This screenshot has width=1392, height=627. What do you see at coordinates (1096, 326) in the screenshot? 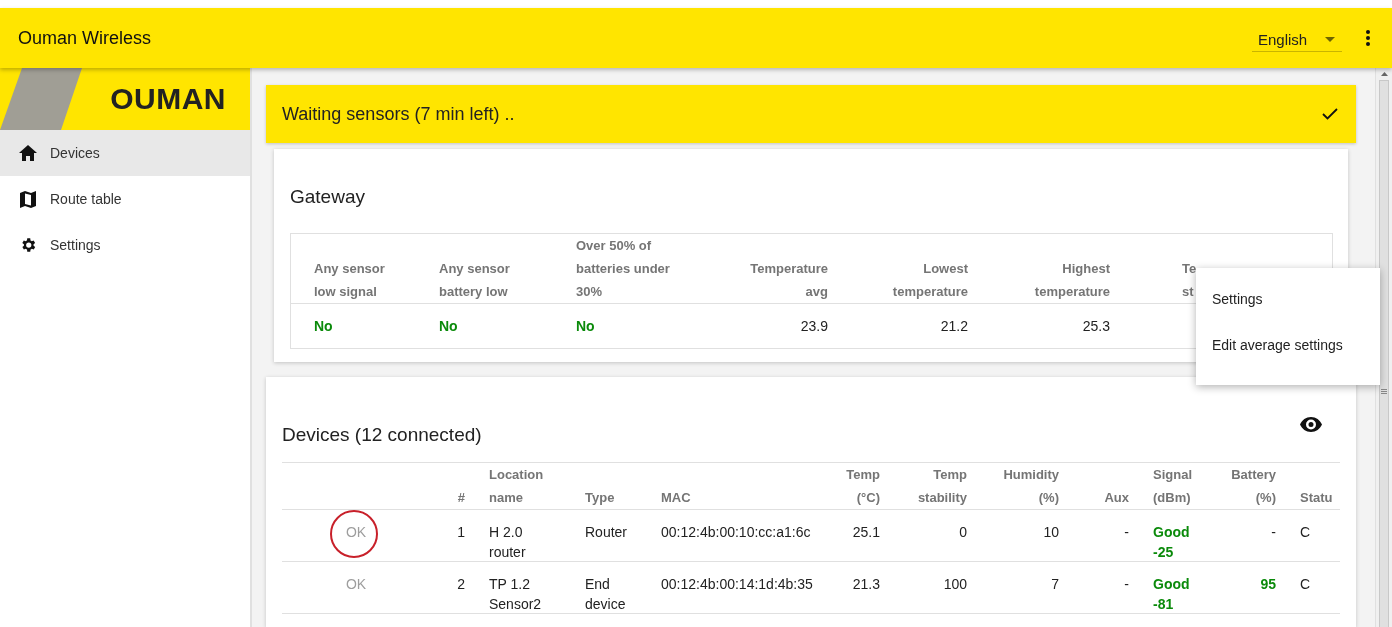
I see `table-cell: 25.3` at bounding box center [1096, 326].